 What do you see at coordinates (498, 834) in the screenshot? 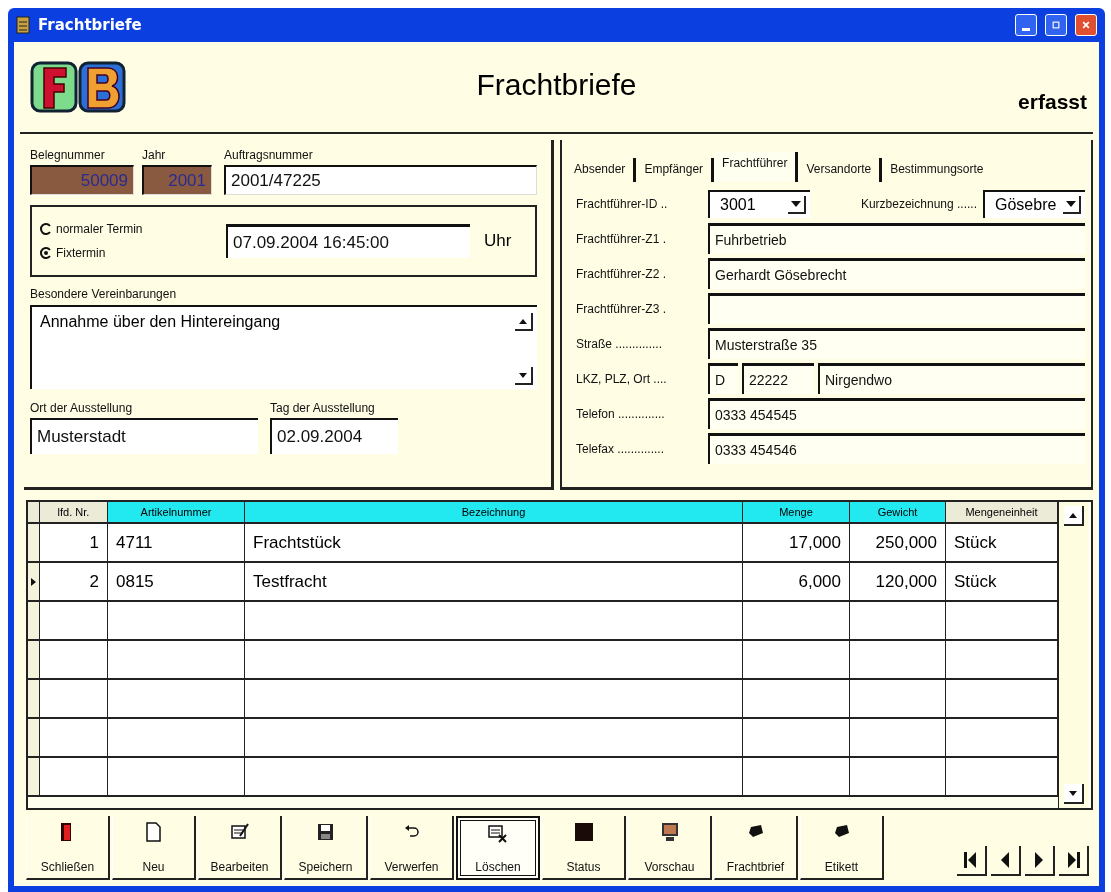
I see `delete-icon` at bounding box center [498, 834].